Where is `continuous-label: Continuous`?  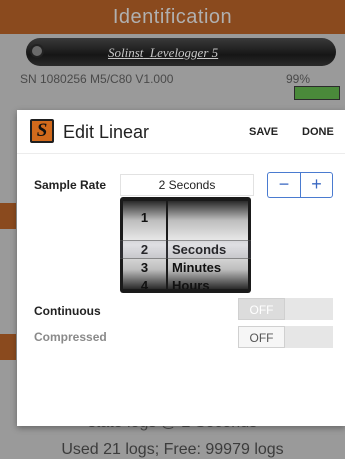 continuous-label: Continuous is located at coordinates (67, 311).